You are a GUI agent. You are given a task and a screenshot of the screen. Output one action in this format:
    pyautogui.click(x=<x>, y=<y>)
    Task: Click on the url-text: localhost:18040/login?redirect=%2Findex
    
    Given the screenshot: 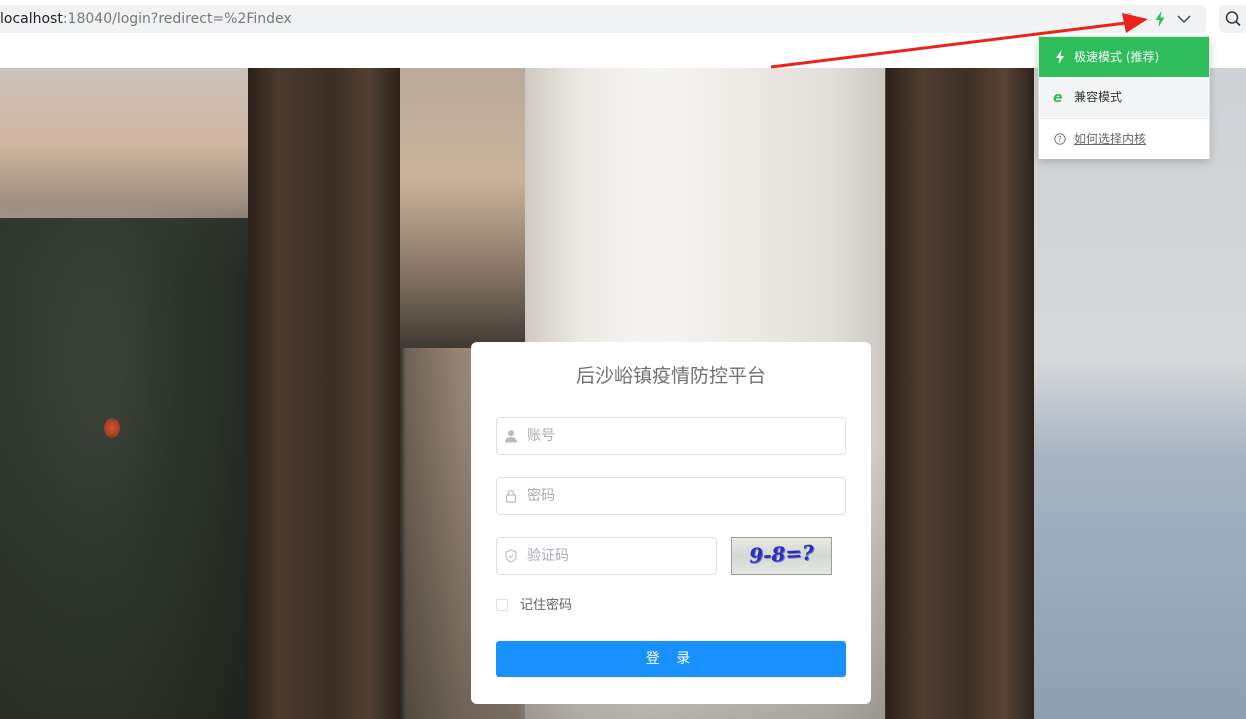 What is the action you would take?
    pyautogui.click(x=146, y=19)
    